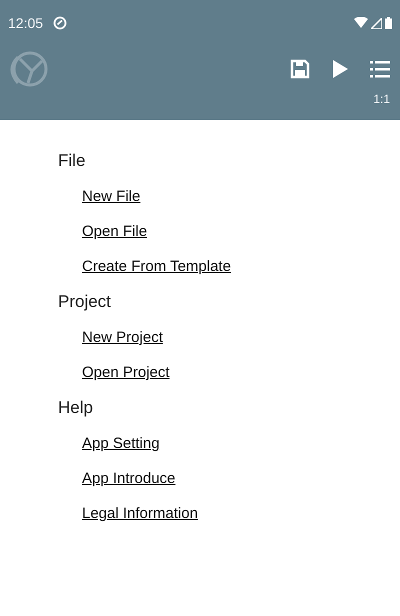 The height and width of the screenshot is (616, 400). I want to click on menu-link: App Setting, so click(121, 443).